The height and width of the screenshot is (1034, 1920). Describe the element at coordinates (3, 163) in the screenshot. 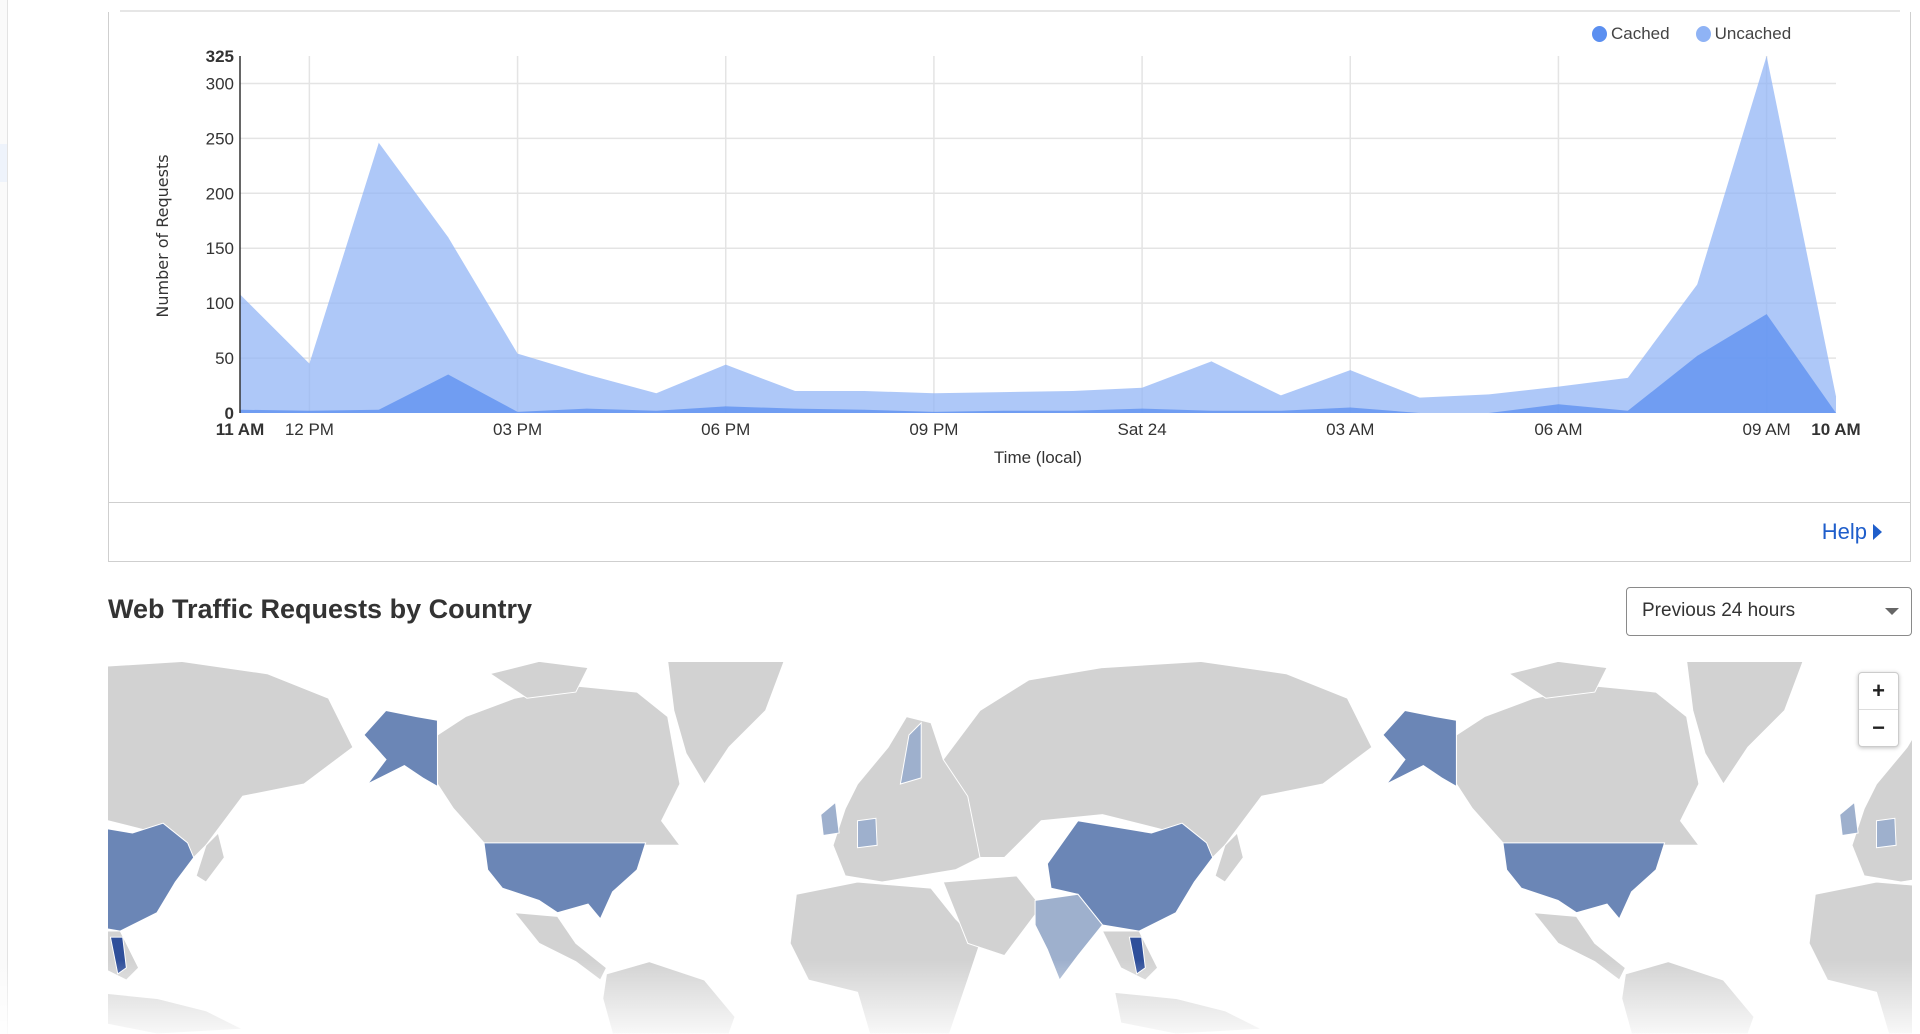

I see `sidebar-active-marker` at that location.